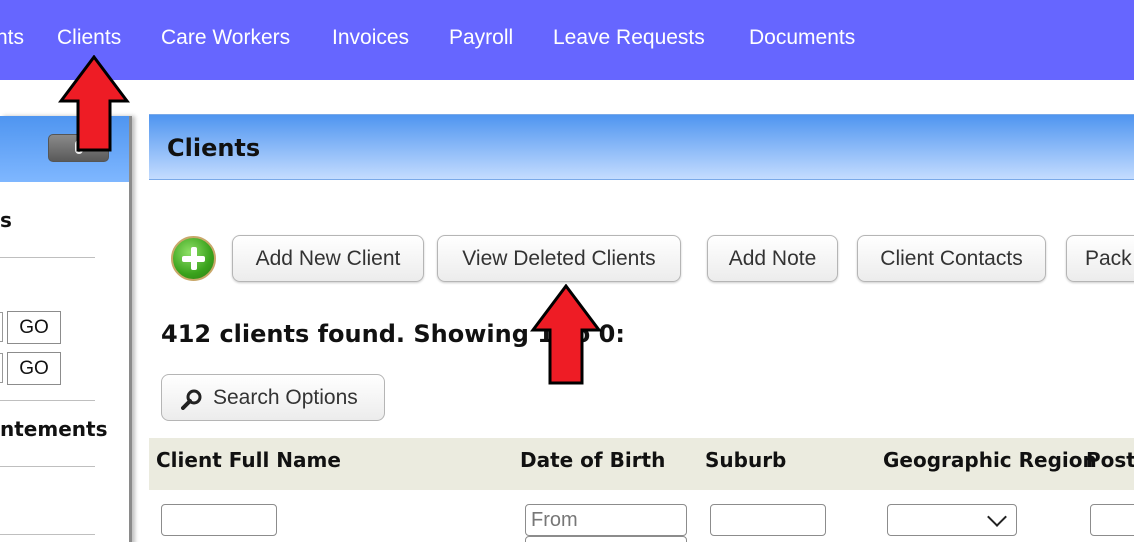 This screenshot has height=542, width=1134. What do you see at coordinates (952, 520) in the screenshot?
I see `geographic-region-select` at bounding box center [952, 520].